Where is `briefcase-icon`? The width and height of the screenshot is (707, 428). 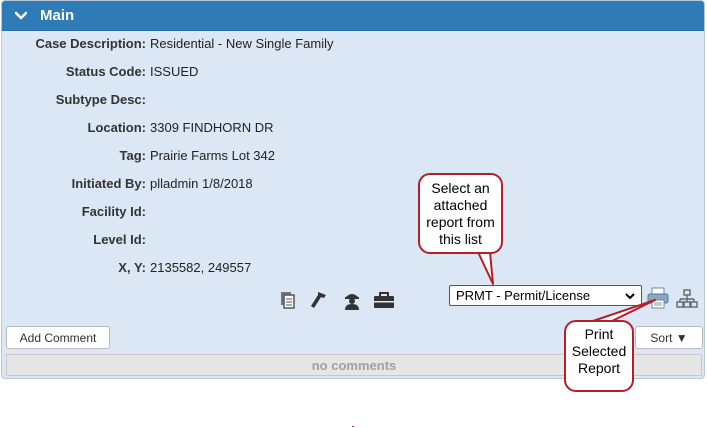 briefcase-icon is located at coordinates (384, 300).